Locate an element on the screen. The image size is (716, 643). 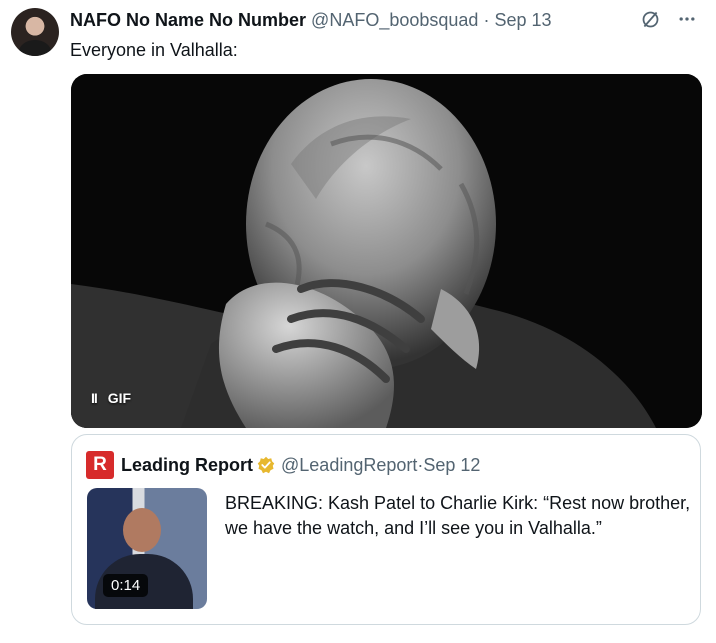
gif-control-label: II GIF is located at coordinates (111, 398).